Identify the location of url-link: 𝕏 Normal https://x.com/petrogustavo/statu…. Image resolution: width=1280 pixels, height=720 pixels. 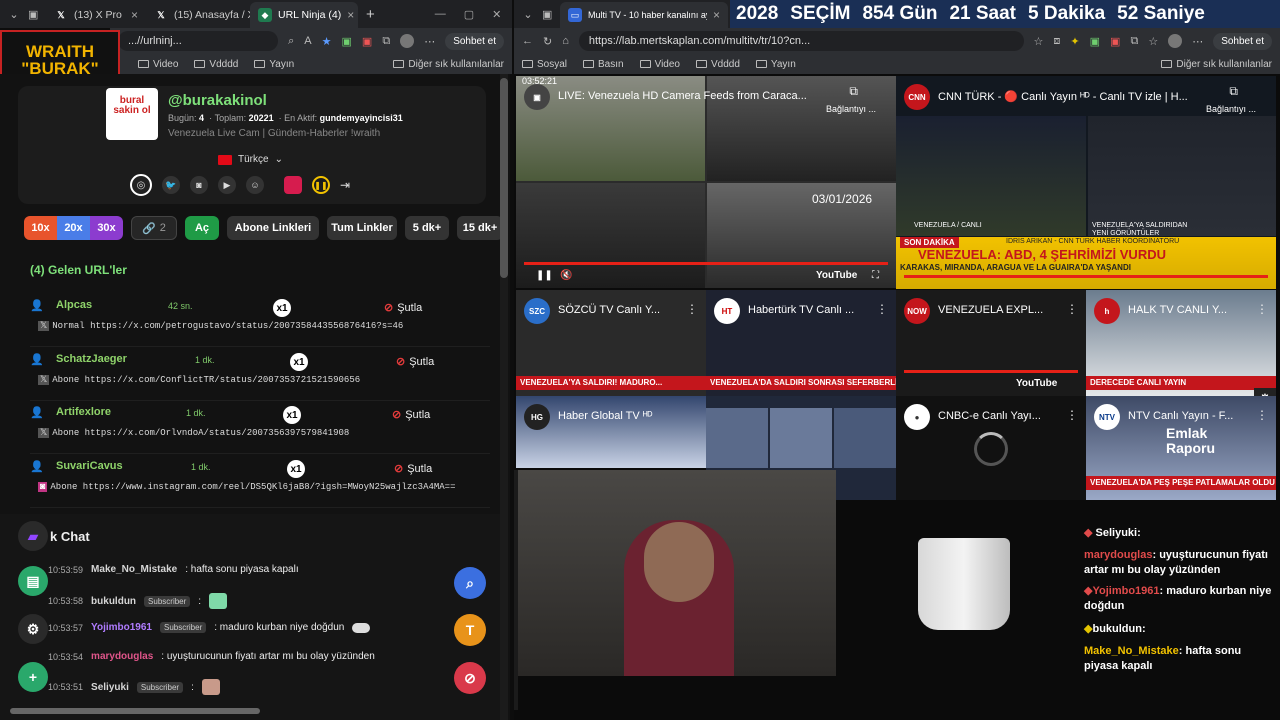
(220, 326).